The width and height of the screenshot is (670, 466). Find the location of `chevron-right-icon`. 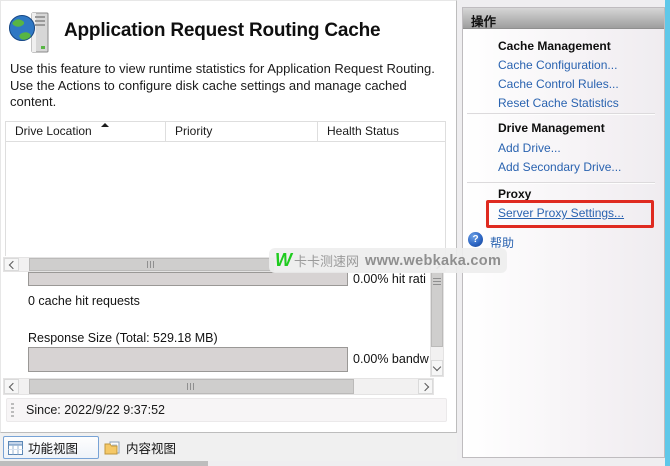

chevron-right-icon is located at coordinates (424, 386).